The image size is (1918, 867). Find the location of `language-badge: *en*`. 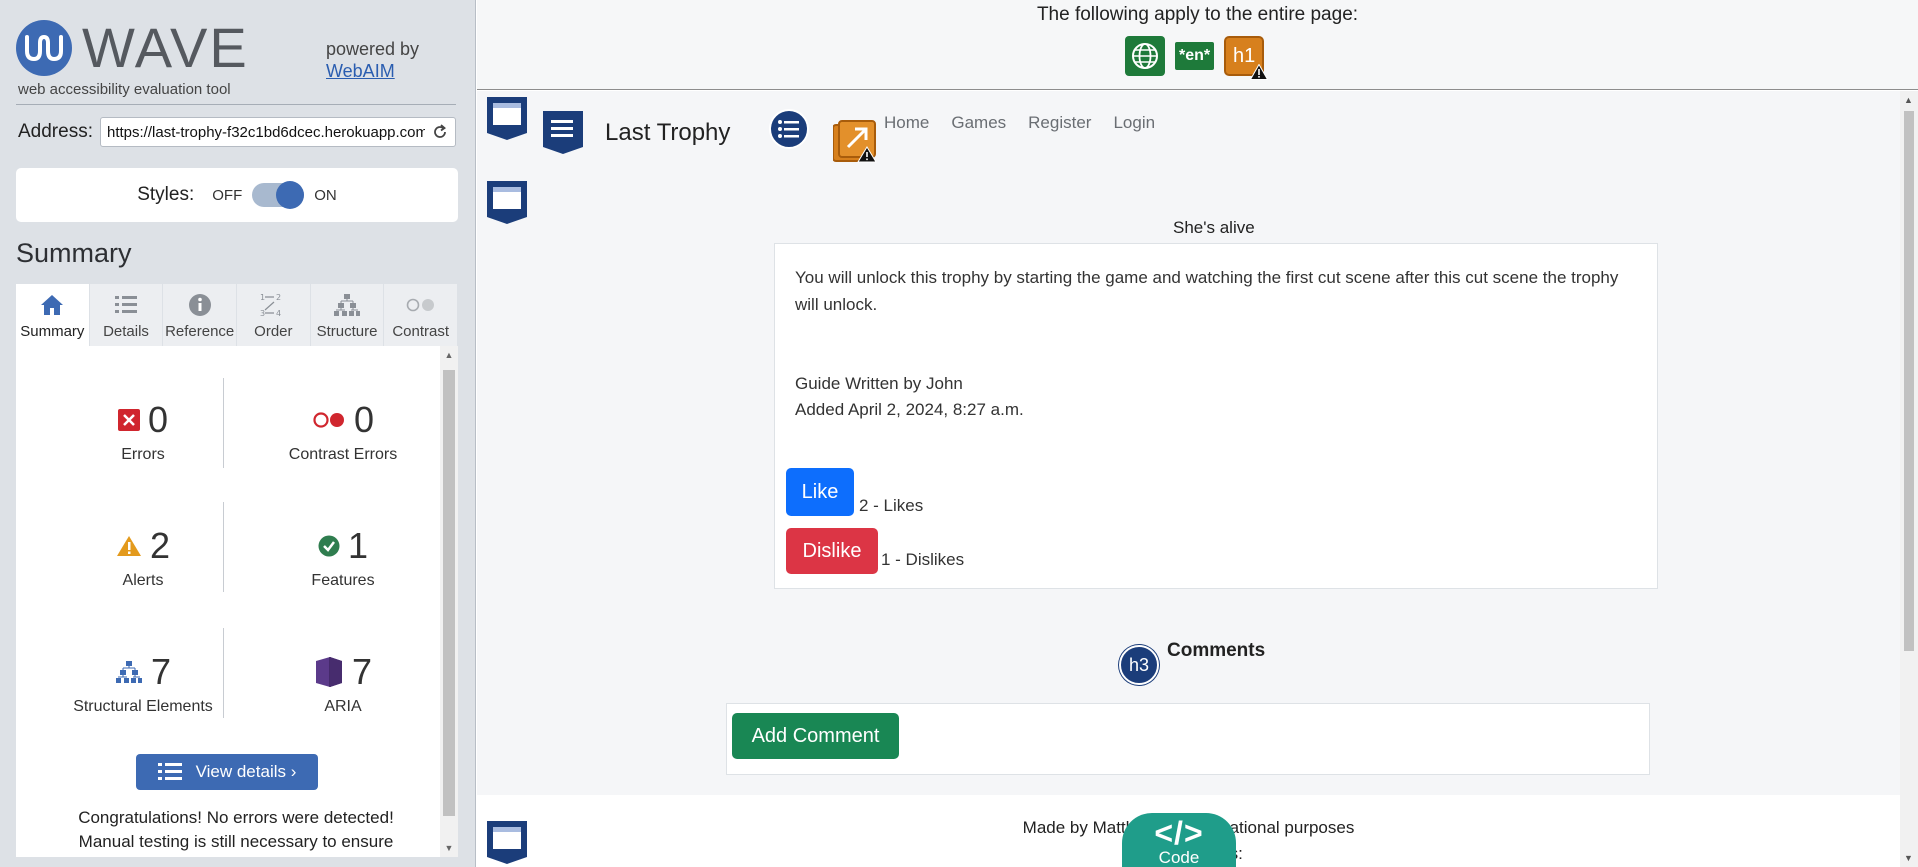

language-badge: *en* is located at coordinates (1195, 56).